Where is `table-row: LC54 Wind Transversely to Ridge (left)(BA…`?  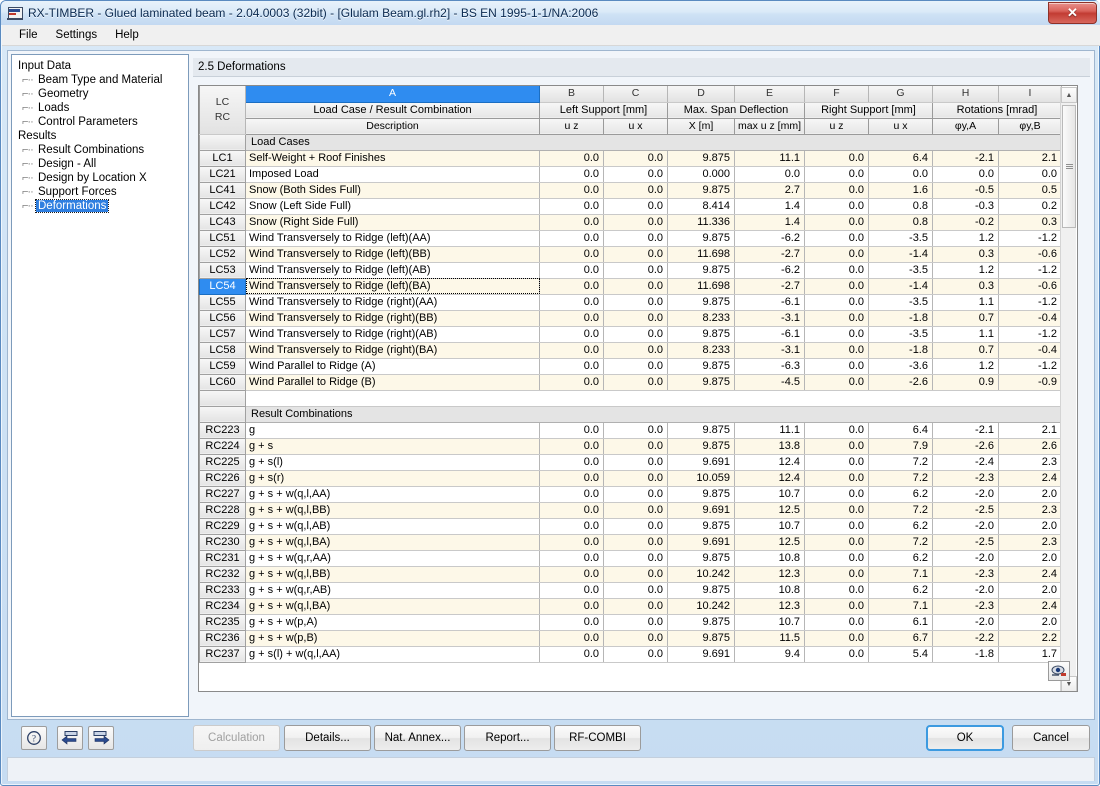 table-row: LC54 Wind Transversely to Ridge (left)(BA… is located at coordinates (630, 286).